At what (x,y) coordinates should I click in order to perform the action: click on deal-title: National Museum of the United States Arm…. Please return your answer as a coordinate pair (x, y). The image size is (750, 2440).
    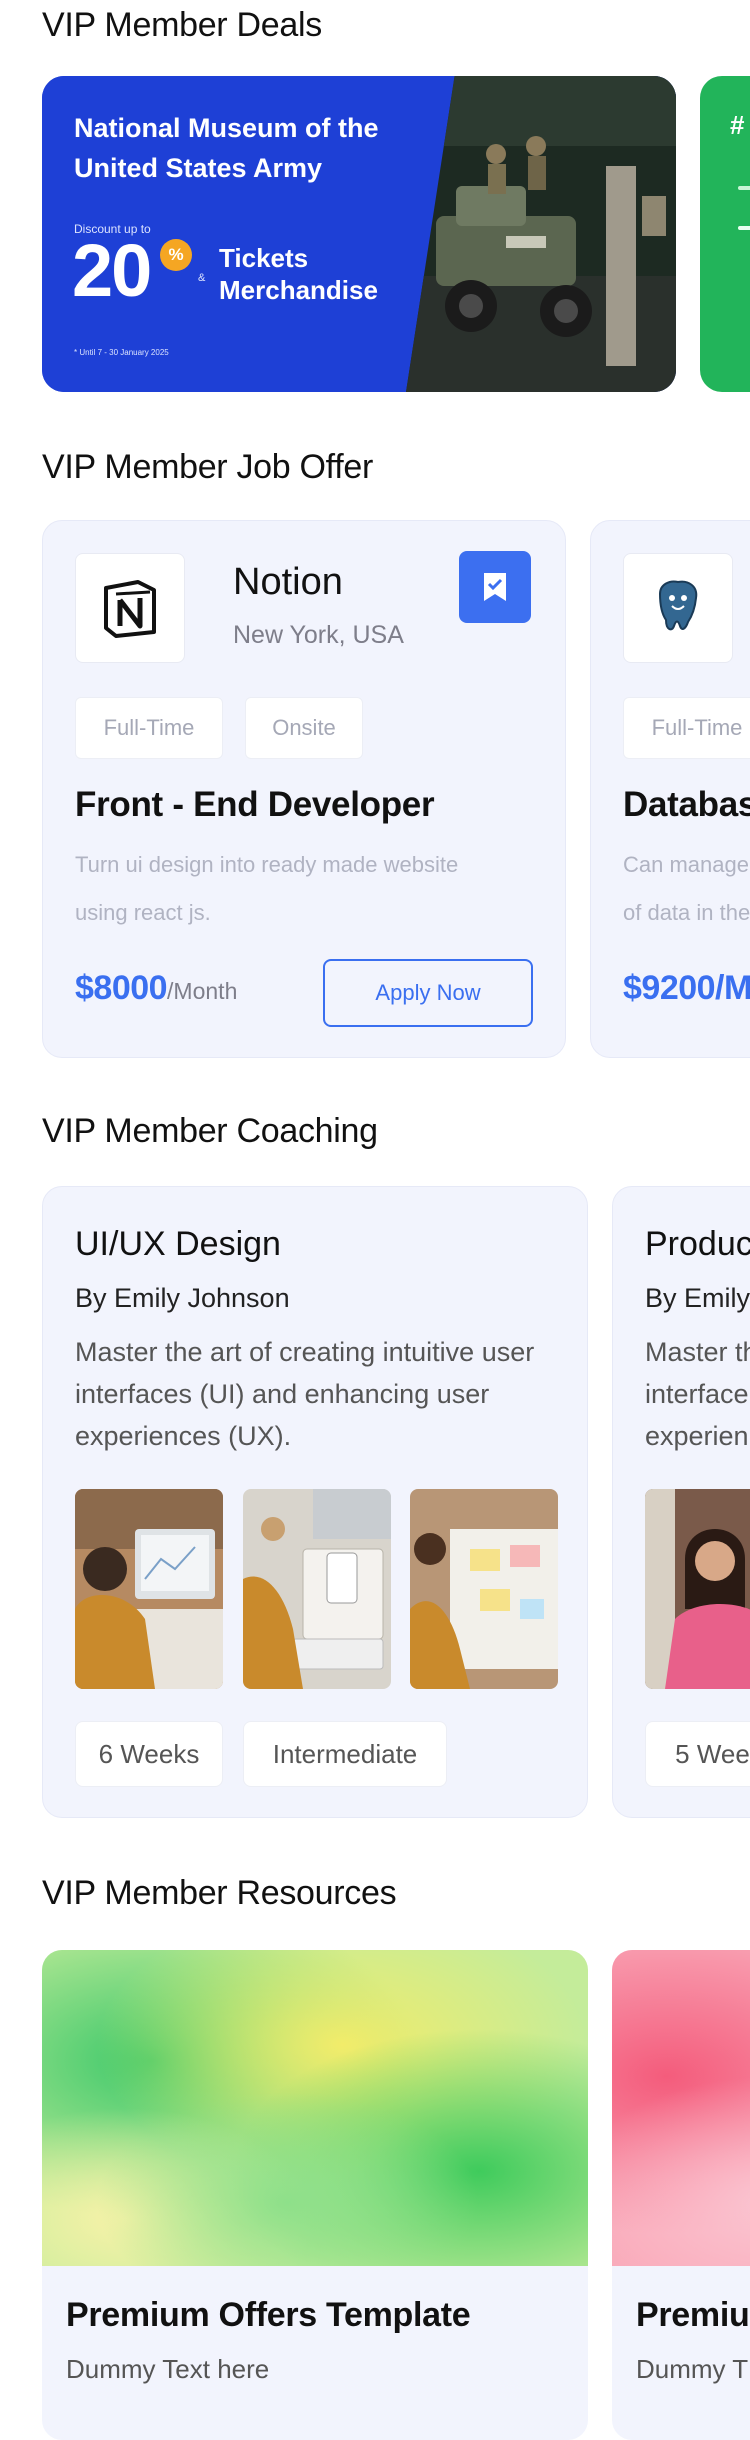
    Looking at the image, I should click on (226, 148).